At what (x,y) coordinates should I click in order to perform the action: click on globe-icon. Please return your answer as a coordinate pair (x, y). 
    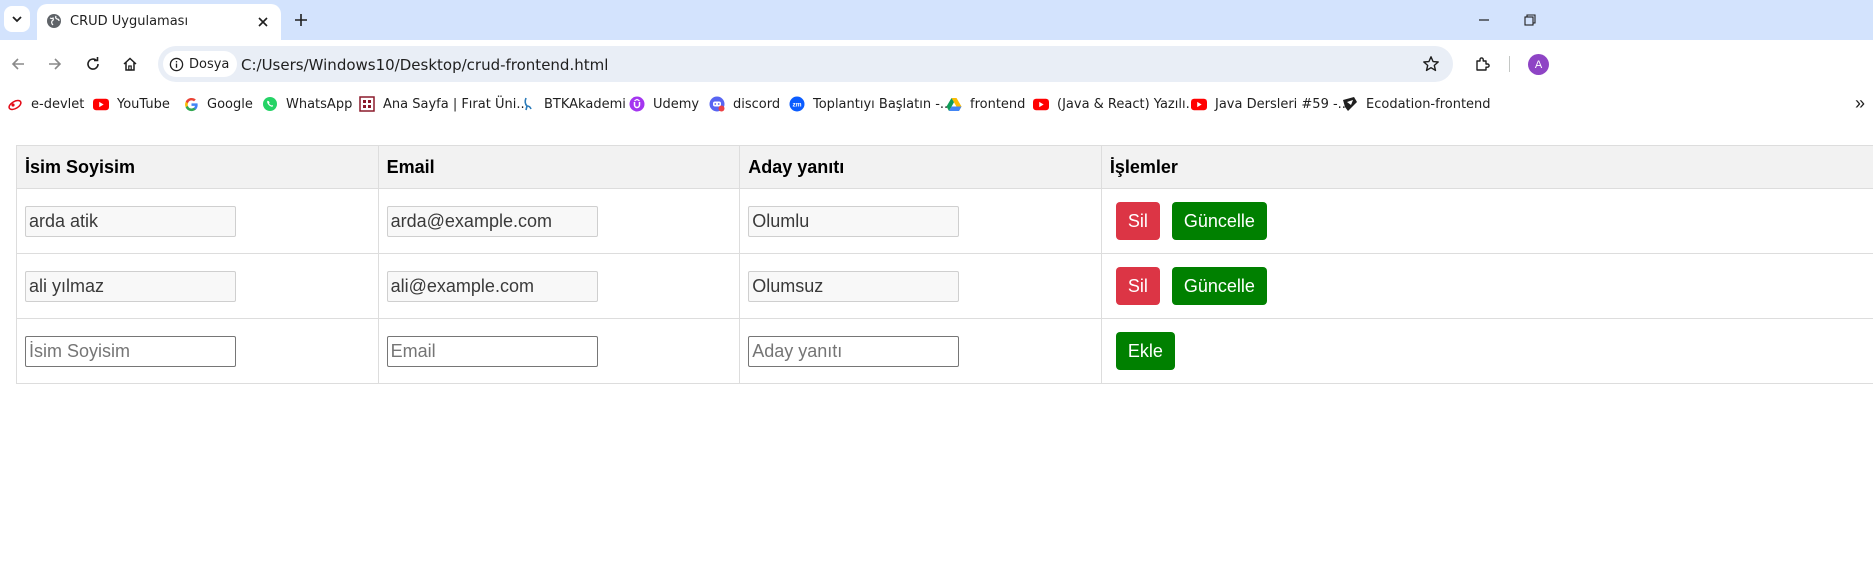
    Looking at the image, I should click on (54, 21).